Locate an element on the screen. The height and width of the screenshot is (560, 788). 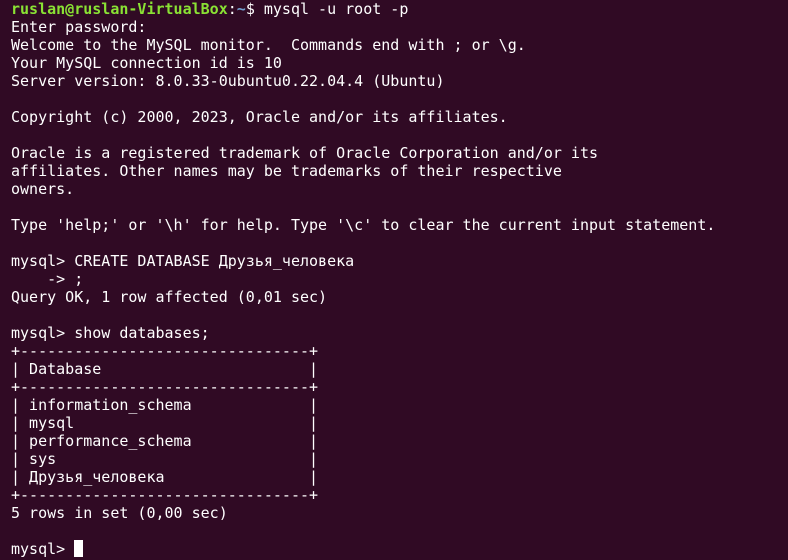
prompt-command: mysql -u root -p is located at coordinates (336, 9).